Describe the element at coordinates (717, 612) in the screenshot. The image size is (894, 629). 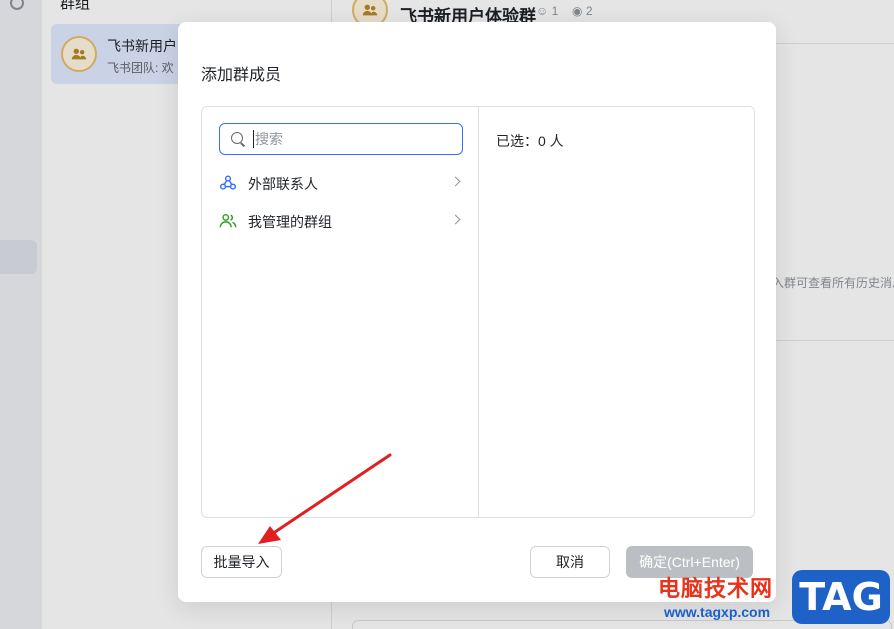
I see `watermark-url: www.tagxp.com` at that location.